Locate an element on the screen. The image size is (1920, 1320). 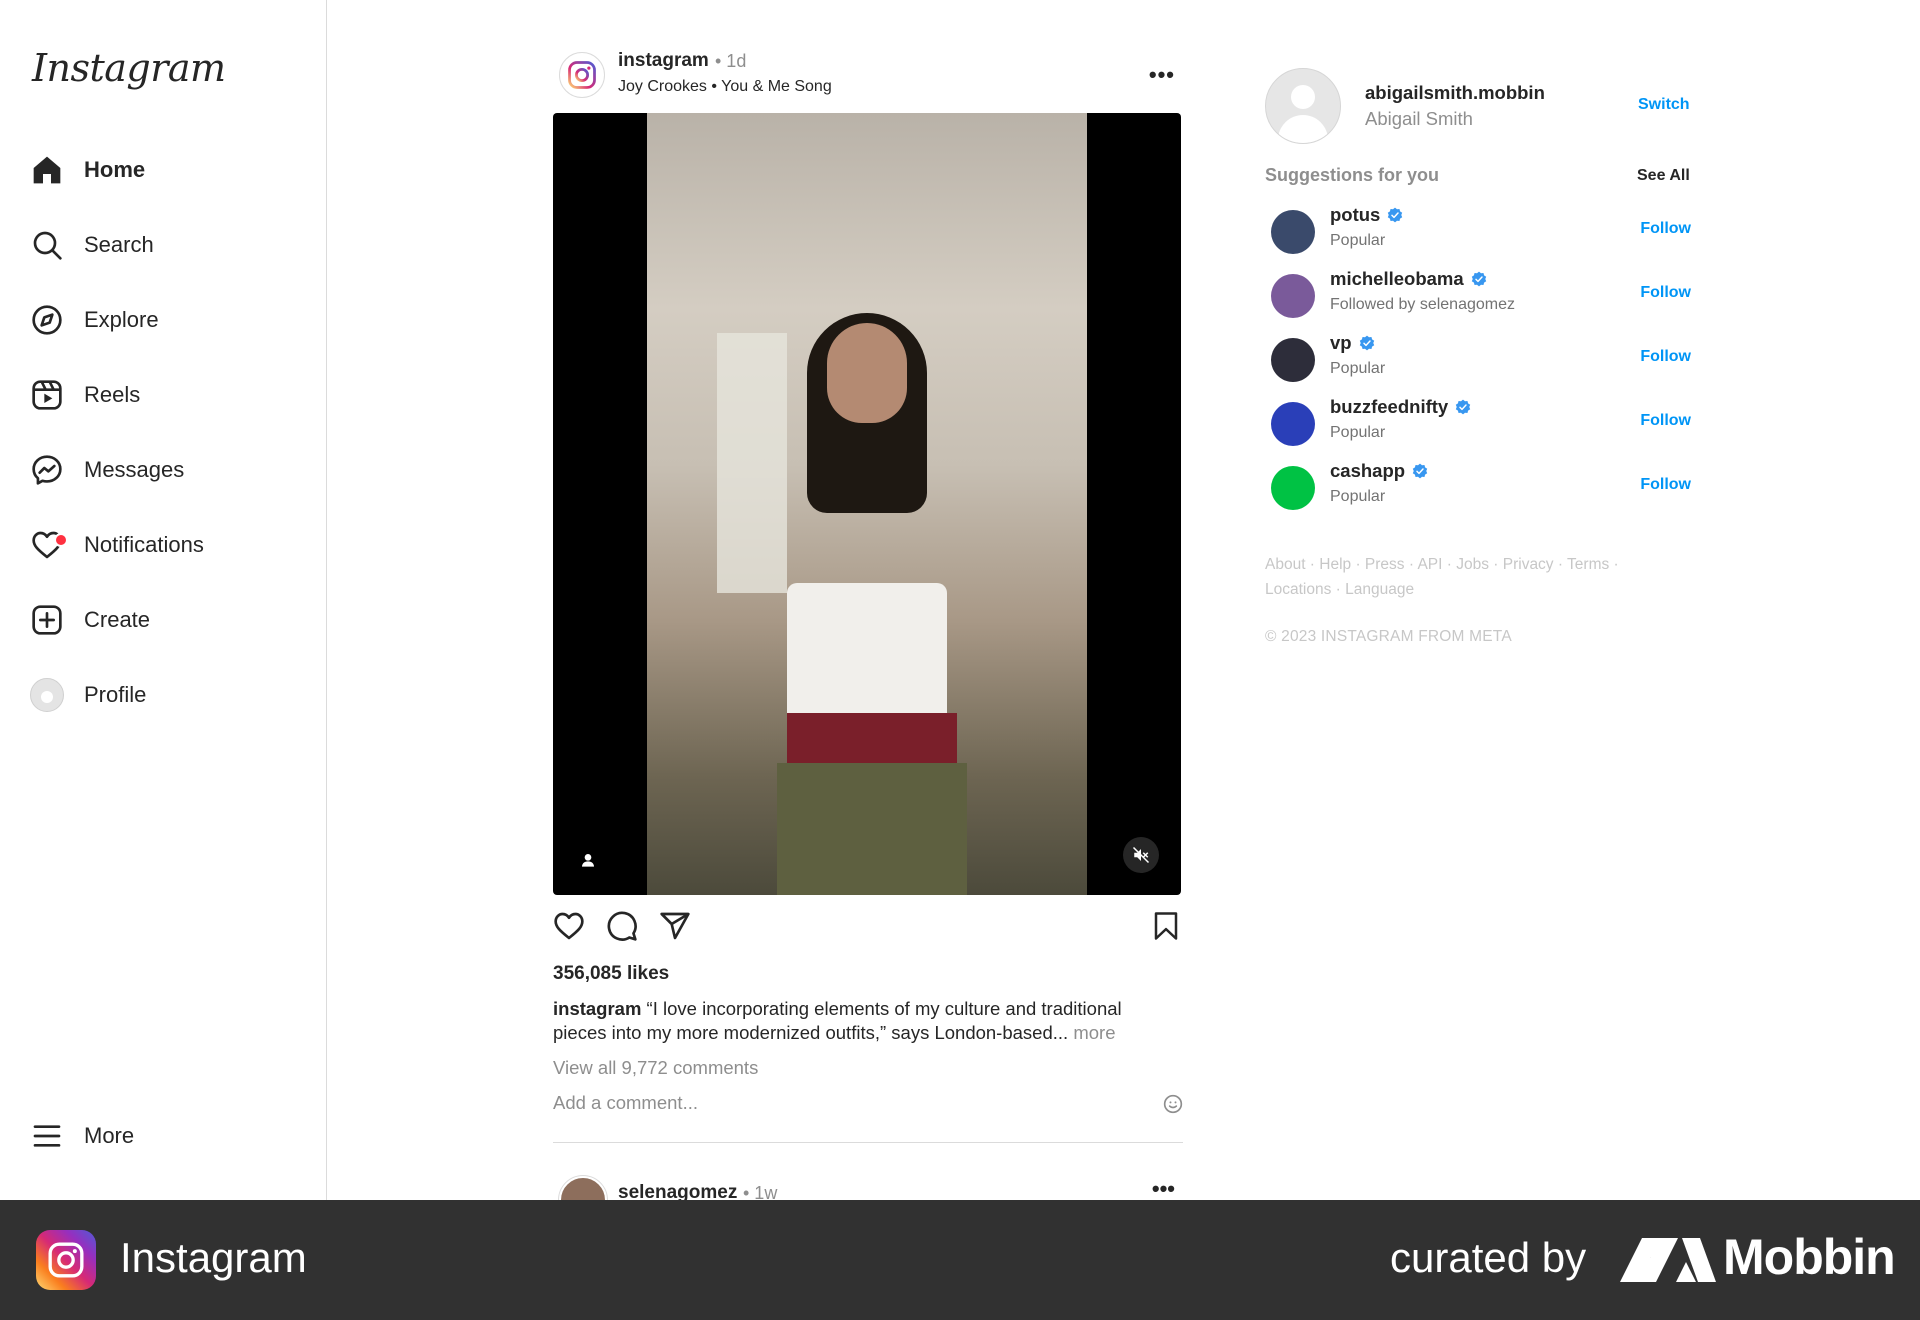
nav-notifications: Notifications is located at coordinates (165, 545).